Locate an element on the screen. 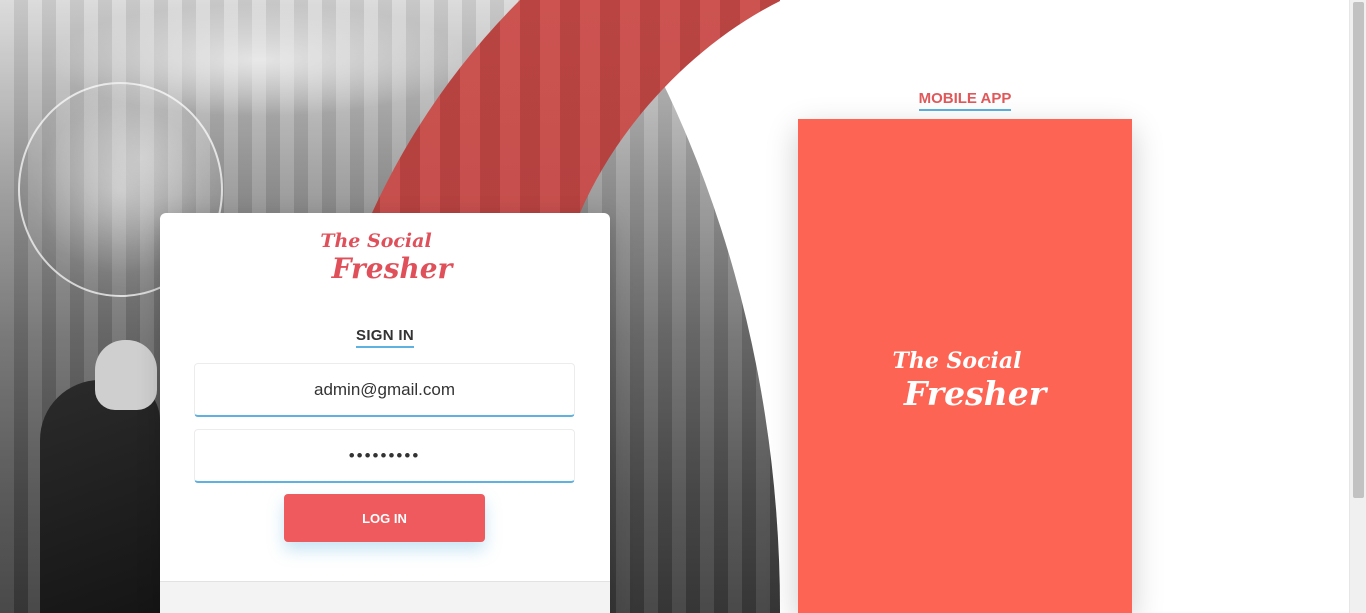 This screenshot has height=613, width=1366. brand-logo: The Social Fresher is located at coordinates (385, 260).